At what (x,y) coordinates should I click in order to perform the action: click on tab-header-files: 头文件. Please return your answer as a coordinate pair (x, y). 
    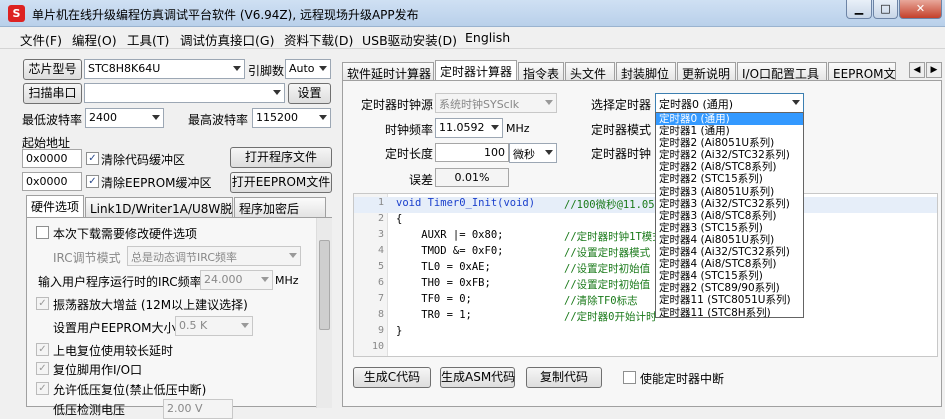
    Looking at the image, I should click on (590, 72).